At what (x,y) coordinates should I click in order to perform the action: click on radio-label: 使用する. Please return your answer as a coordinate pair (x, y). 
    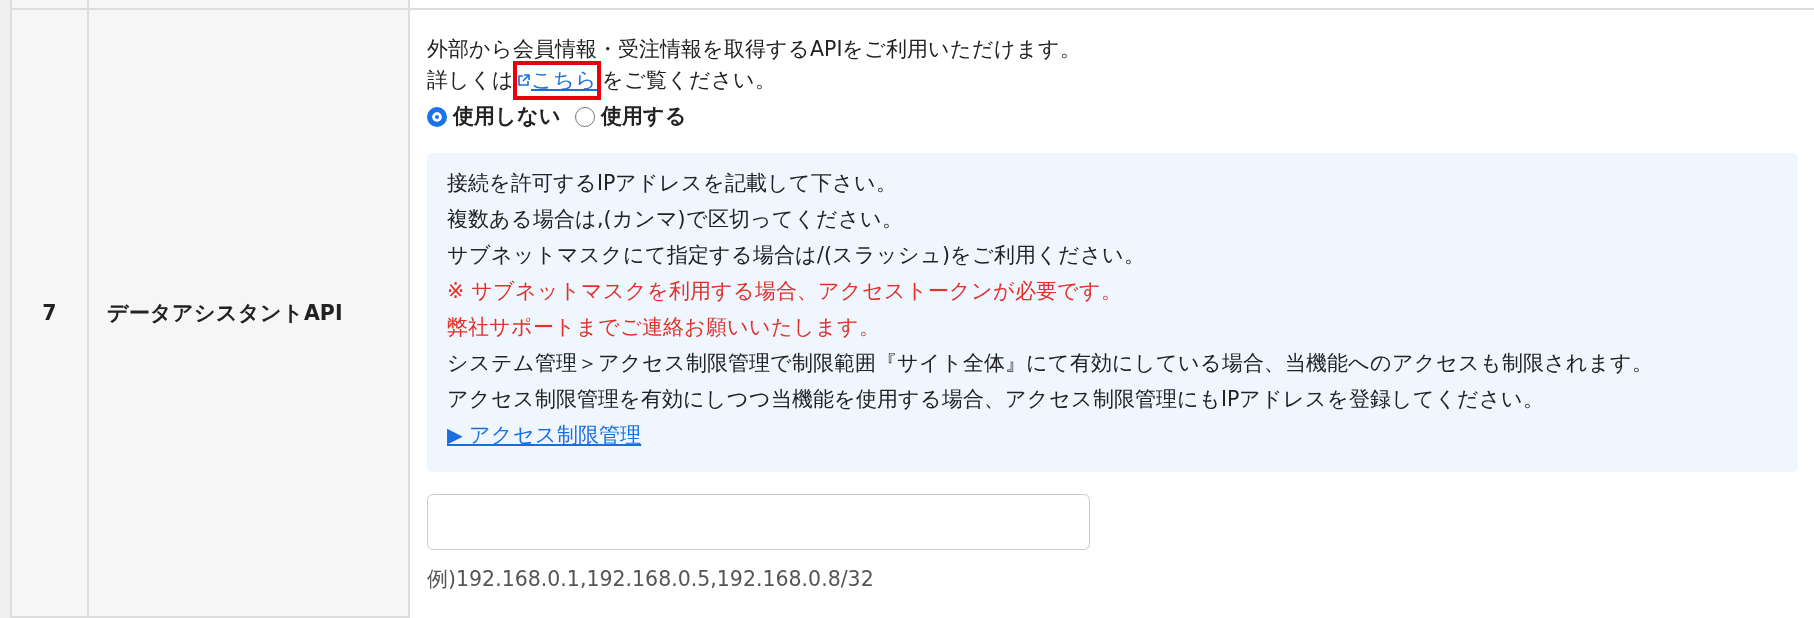
    Looking at the image, I should click on (644, 116).